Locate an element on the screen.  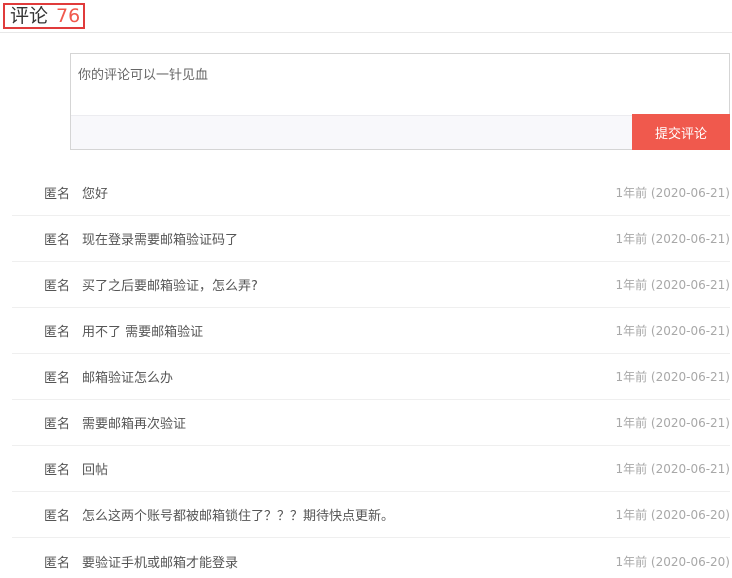
comment-item: 匿名 用不了 需要邮箱验证 1年前 (2020-06-21) is located at coordinates (371, 331).